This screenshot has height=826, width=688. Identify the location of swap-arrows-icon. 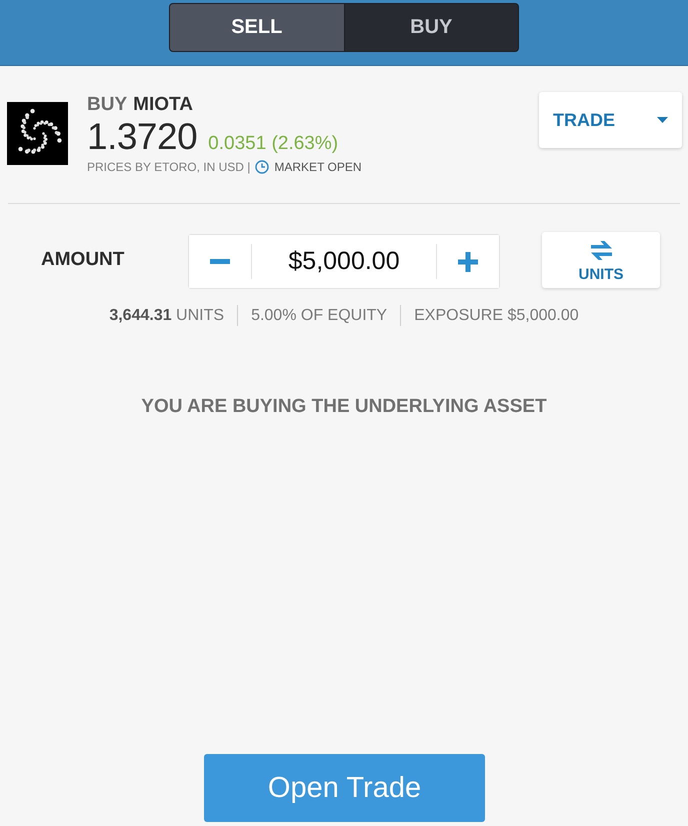
(601, 250).